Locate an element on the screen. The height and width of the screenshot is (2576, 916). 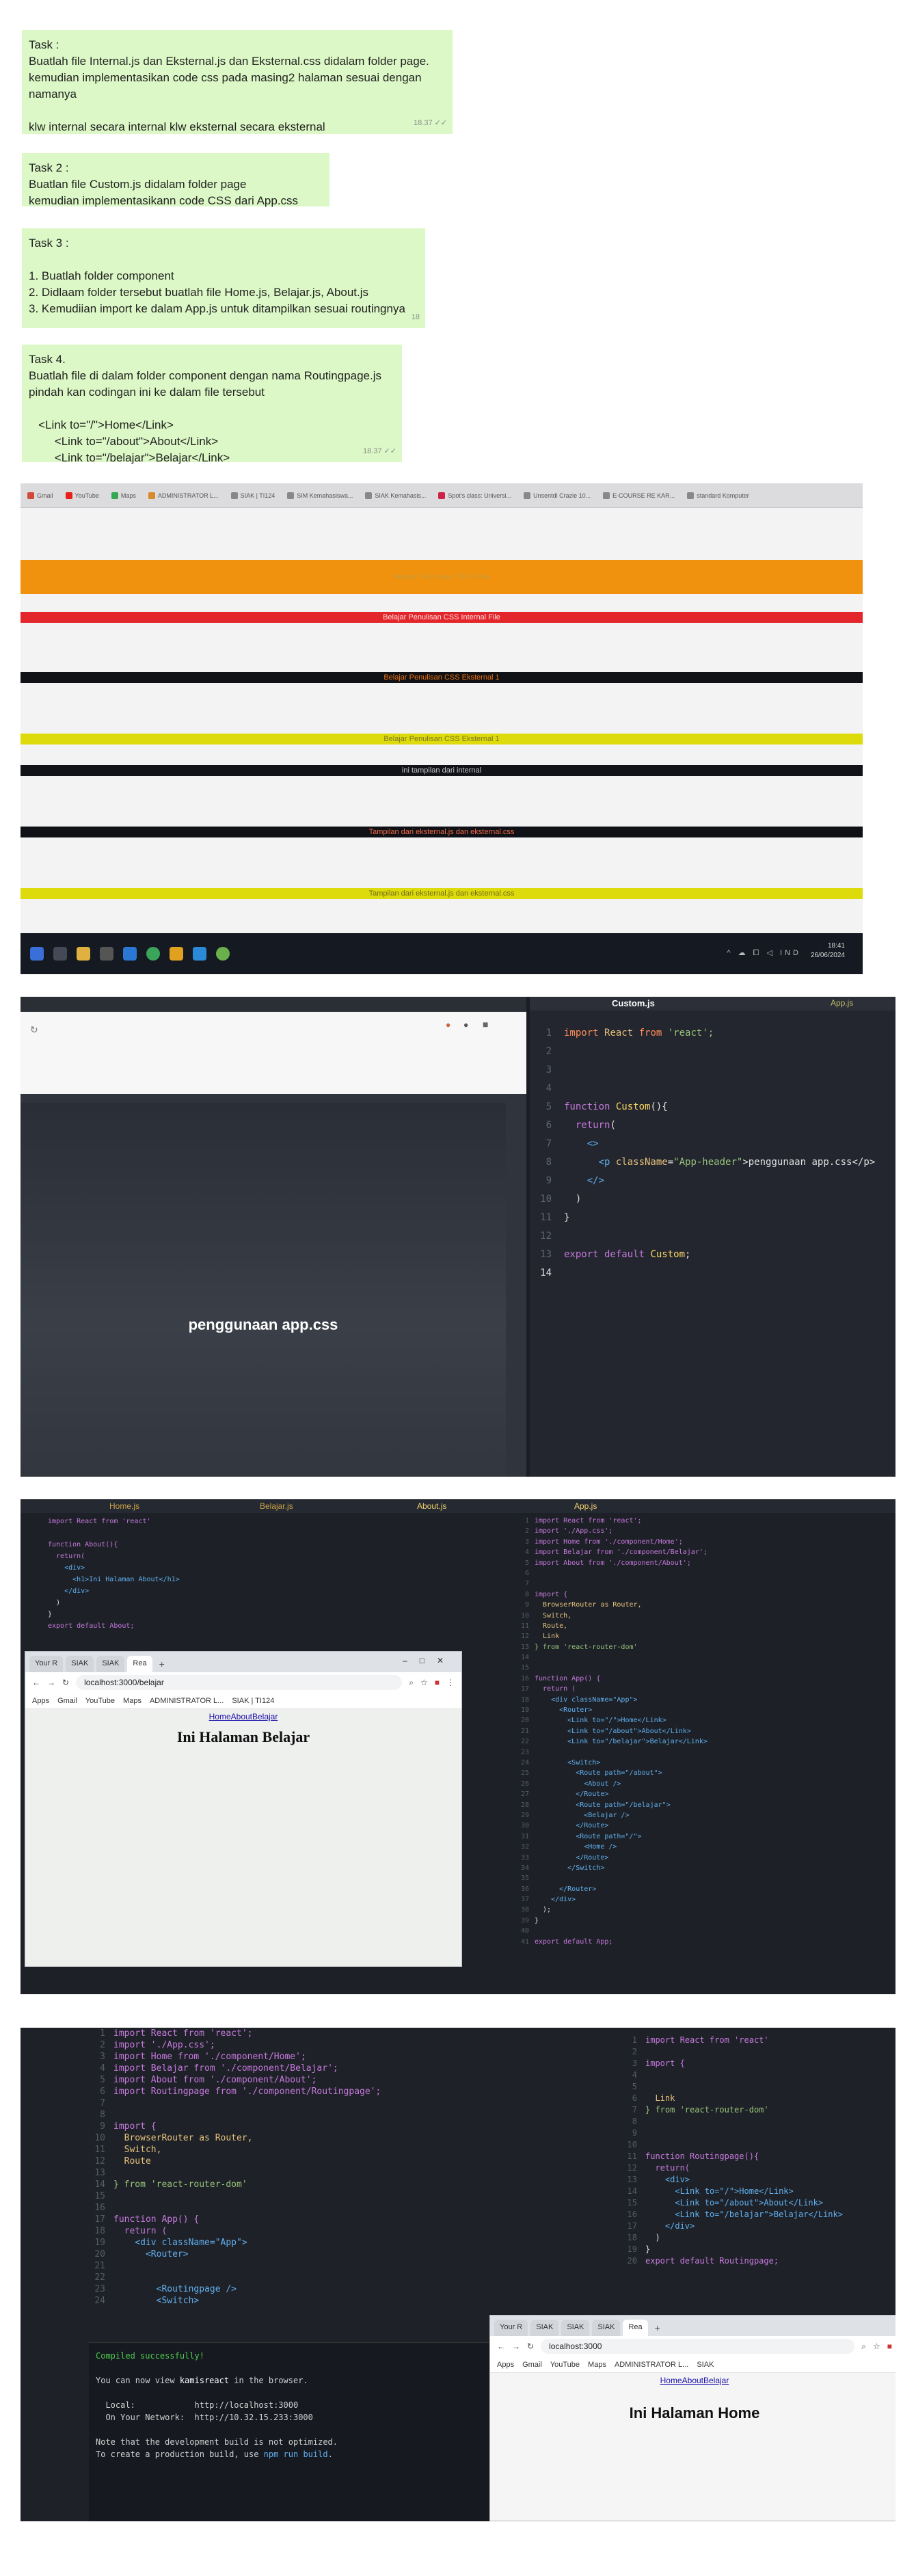
bookmark-item: YouTube is located at coordinates (565, 2365).